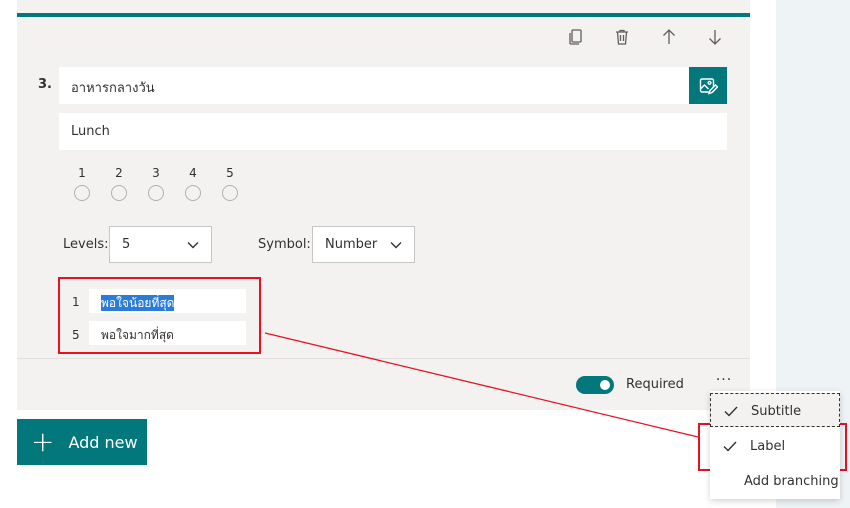 The width and height of the screenshot is (850, 508). Describe the element at coordinates (791, 481) in the screenshot. I see `menu-item-label: Add branching` at that location.